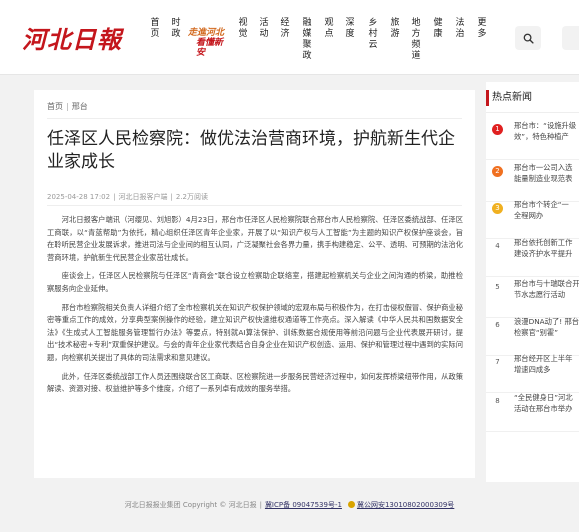 This screenshot has width=579, height=532. Describe the element at coordinates (176, 29) in the screenshot. I see `nav-item-politics: 时政` at that location.